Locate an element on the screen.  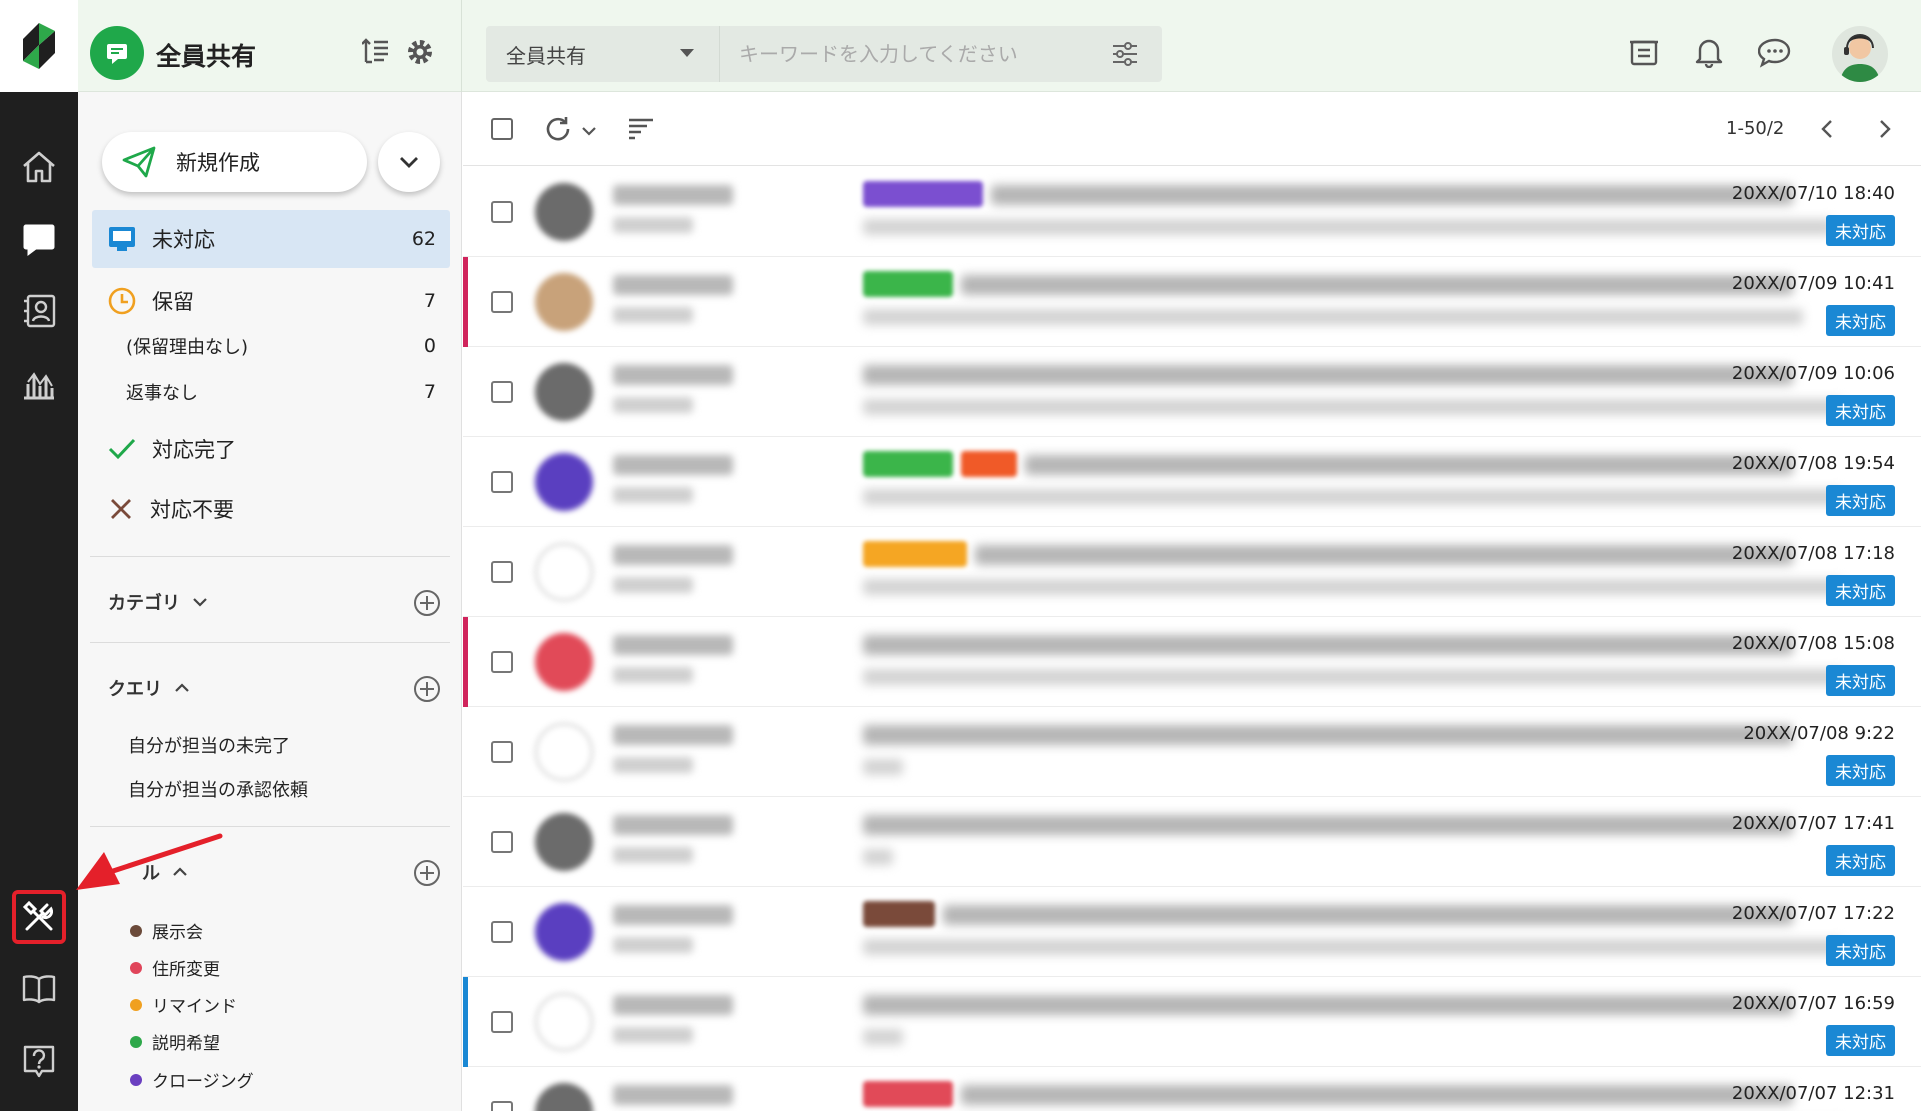
message-row: 20XX/07/07 17:22 未対応 is located at coordinates (1192, 932).